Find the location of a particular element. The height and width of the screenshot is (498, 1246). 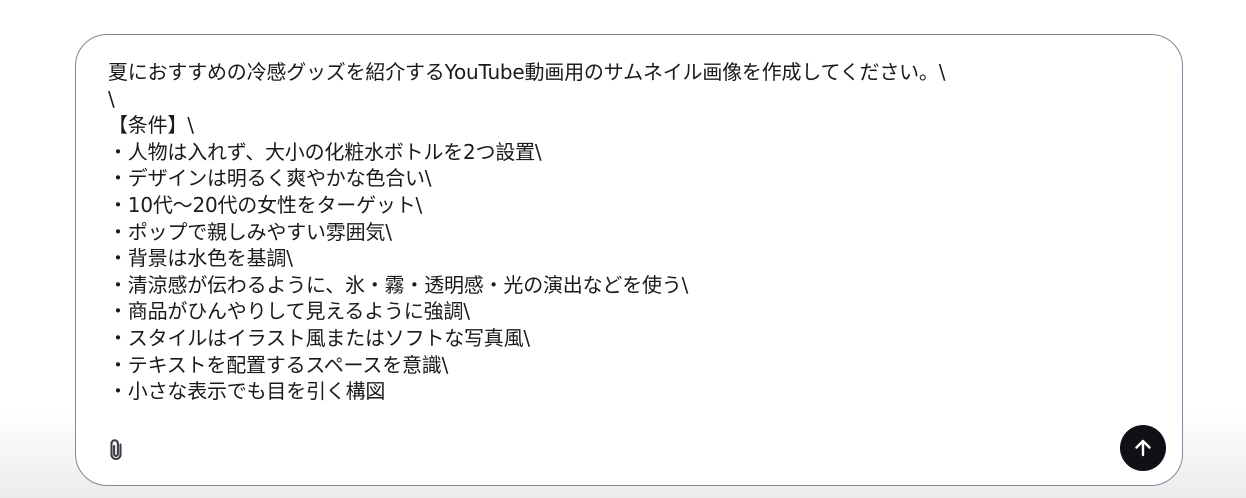

send-button is located at coordinates (1143, 448).